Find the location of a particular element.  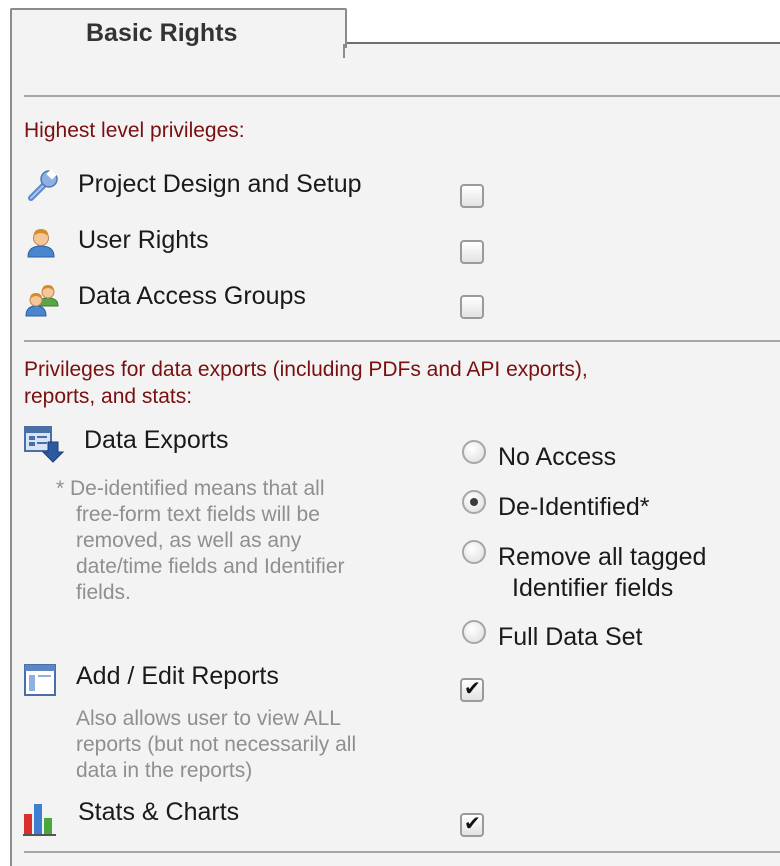

radio-full-data-set-label: Full Data Set is located at coordinates (570, 637).